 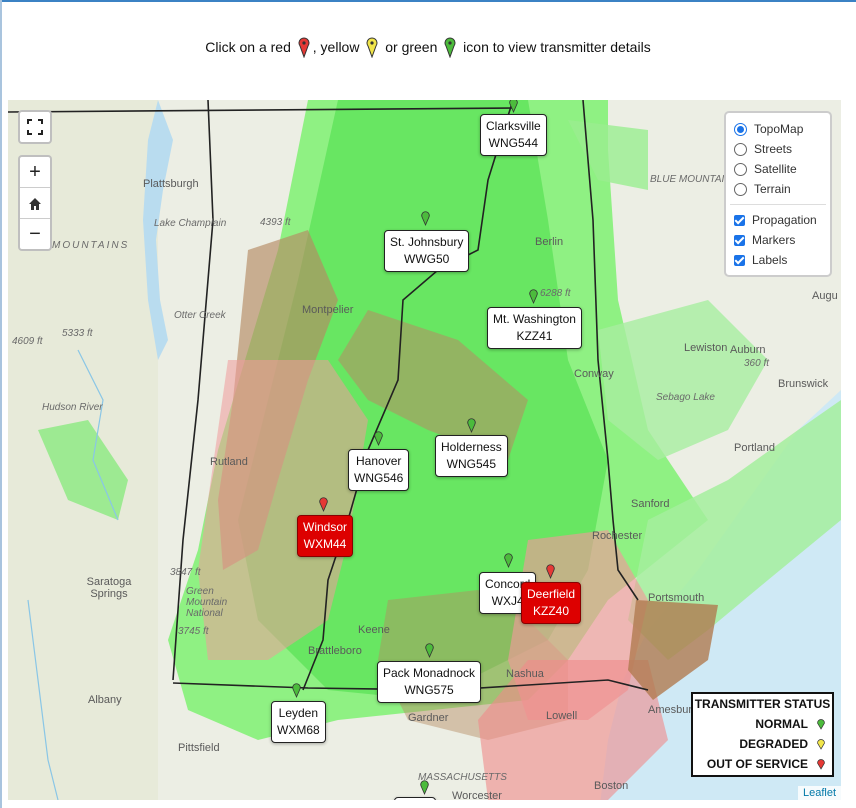 I want to click on transmitter-label-hanover: Hanover WNG546, so click(x=379, y=470).